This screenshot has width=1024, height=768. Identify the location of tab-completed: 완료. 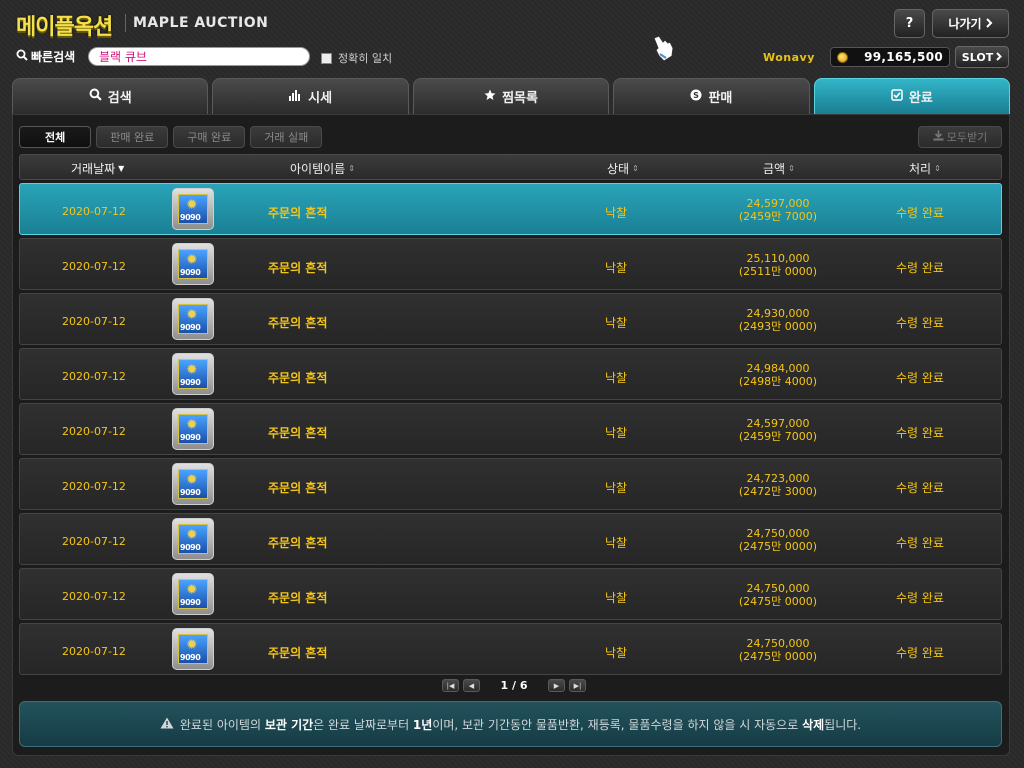
(912, 96).